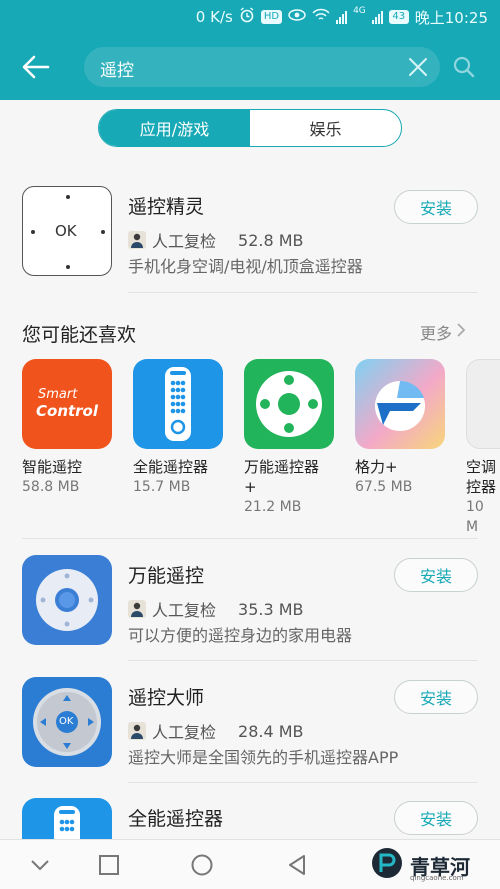 This screenshot has width=500, height=889. What do you see at coordinates (475, 517) in the screenshot?
I see `recommended-app-size: 10 M` at bounding box center [475, 517].